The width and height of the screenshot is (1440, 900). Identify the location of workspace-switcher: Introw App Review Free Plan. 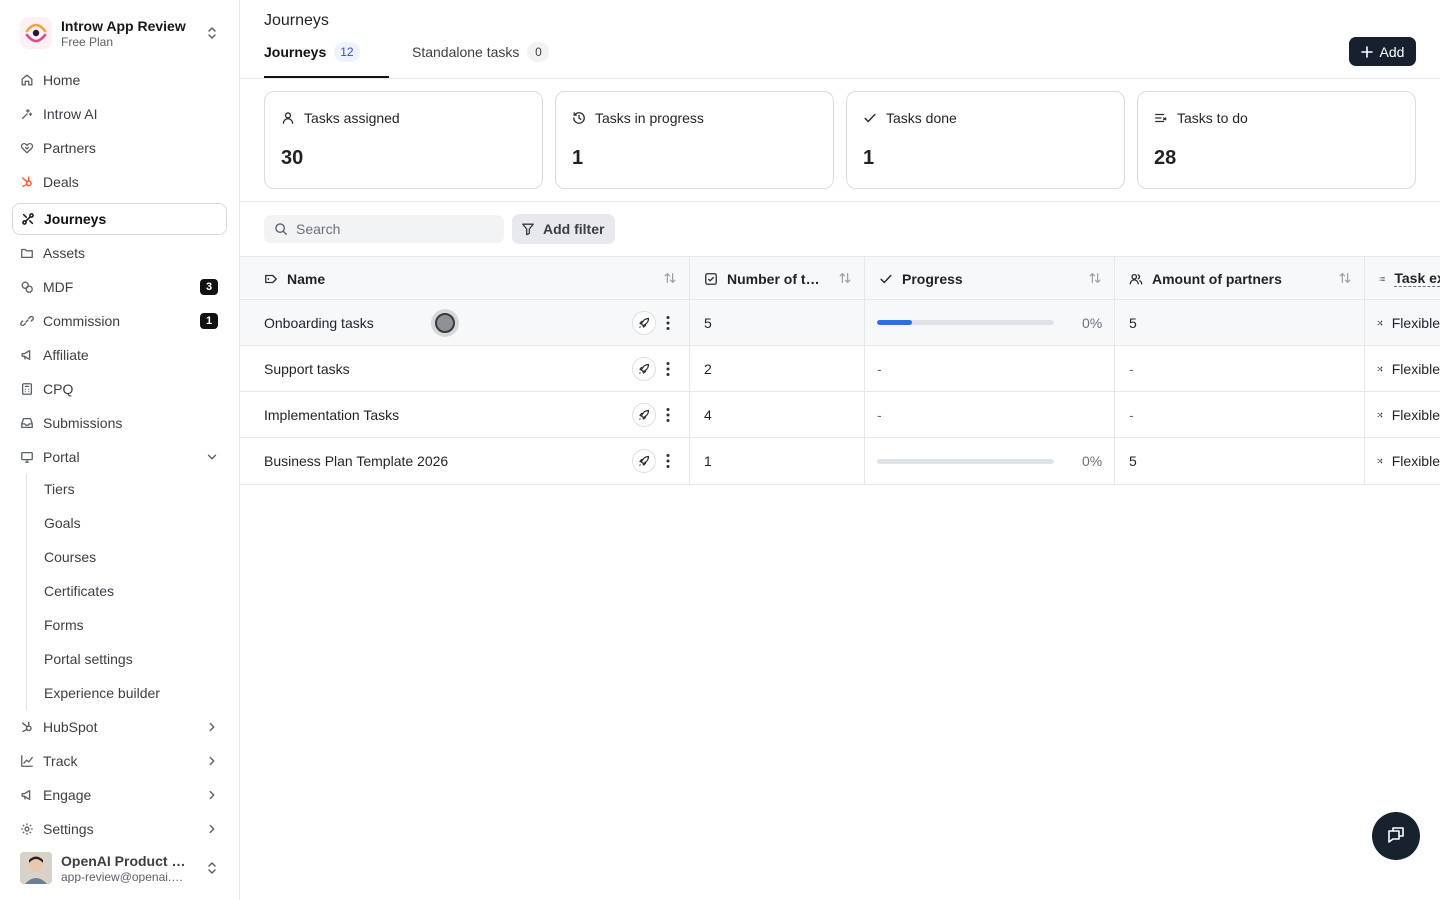
(120, 33).